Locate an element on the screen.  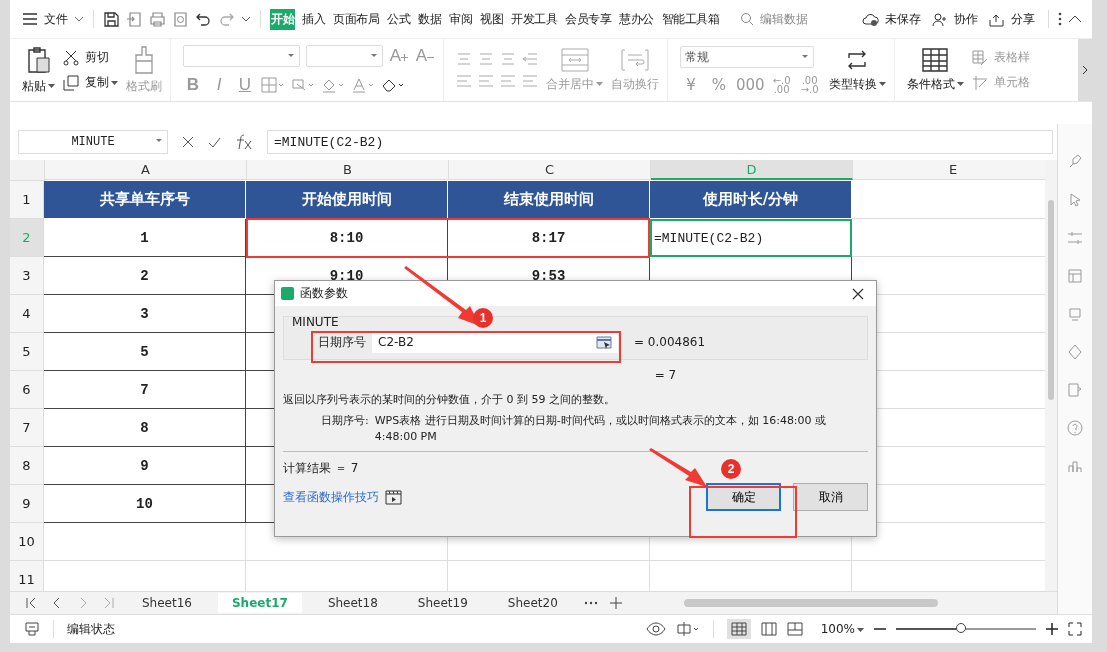
column-header: B is located at coordinates (348, 170).